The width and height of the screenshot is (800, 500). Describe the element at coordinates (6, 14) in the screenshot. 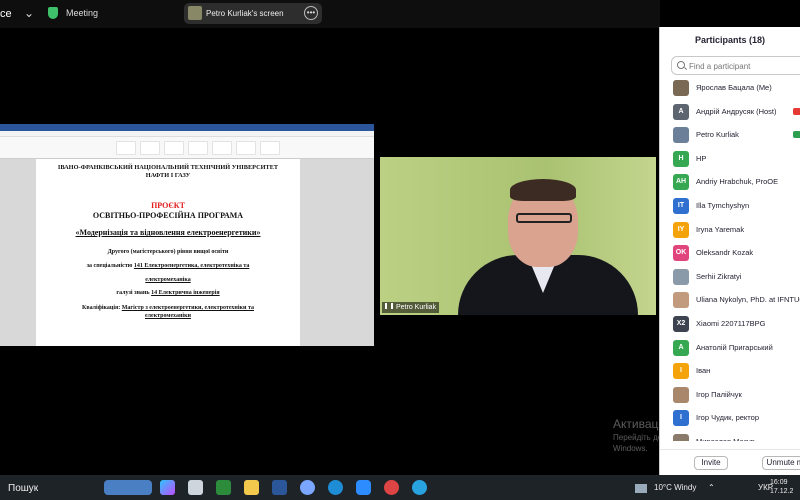

I see `app-title-fragment: ce` at that location.